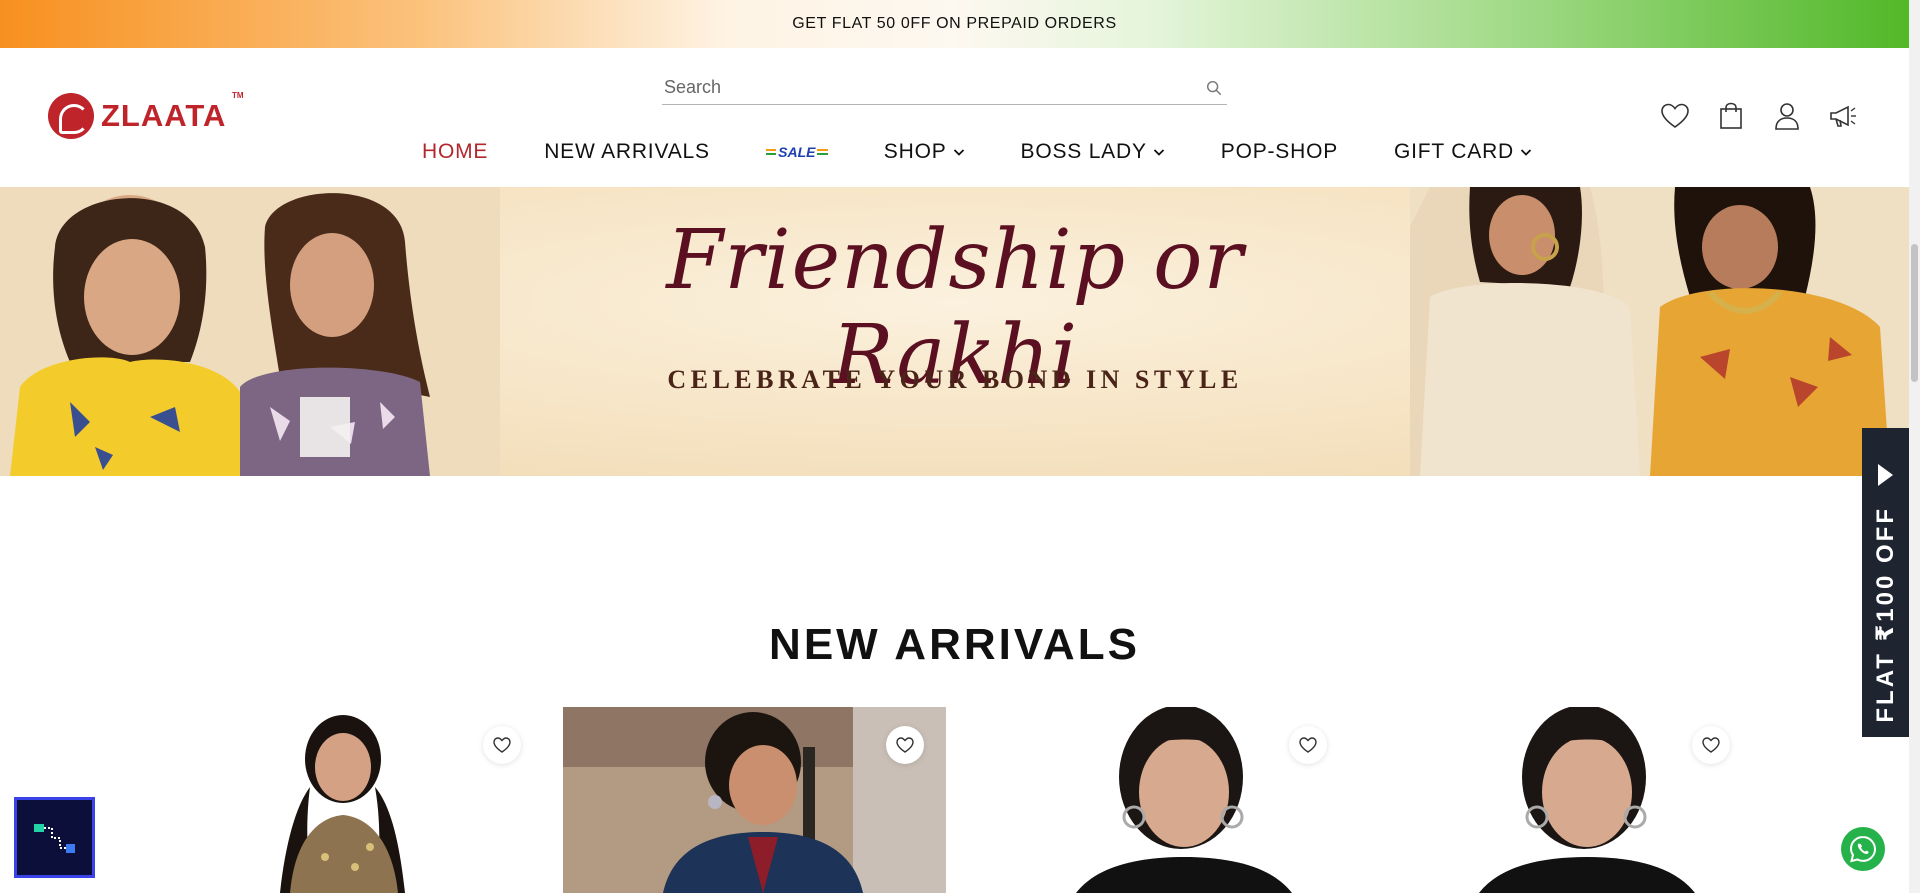 The image size is (1920, 893). I want to click on nav-pop-shop: POP-SHOP, so click(1279, 152).